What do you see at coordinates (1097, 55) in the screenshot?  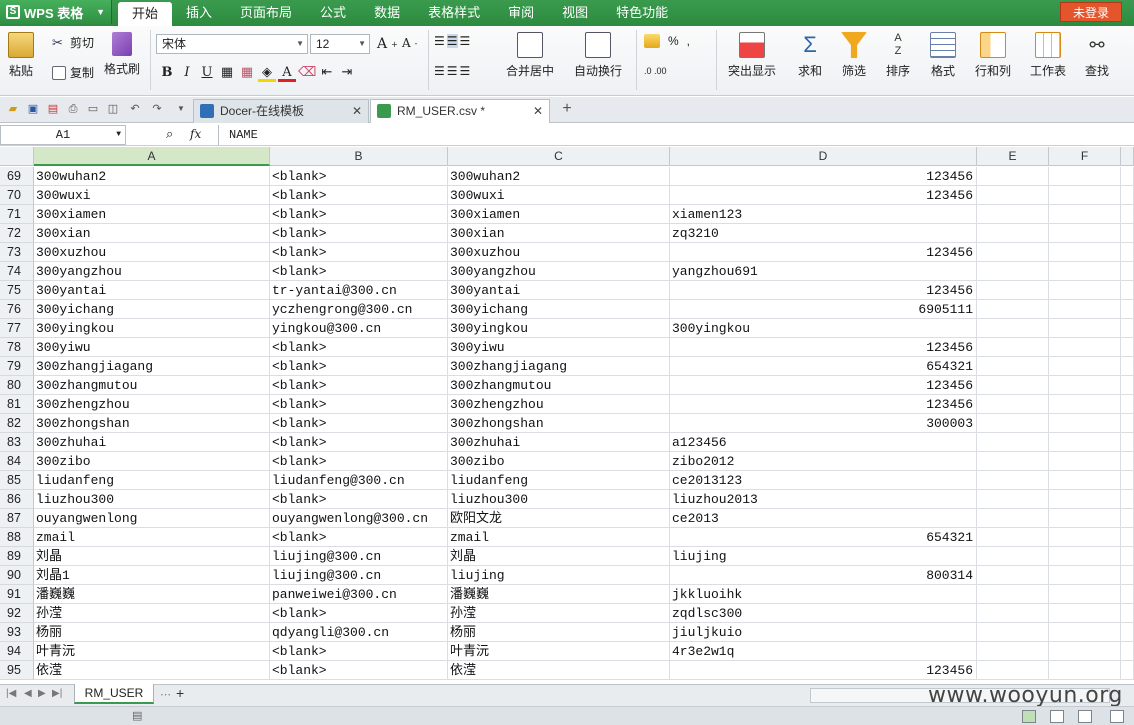 I see `find-button: ⚯ 查找` at bounding box center [1097, 55].